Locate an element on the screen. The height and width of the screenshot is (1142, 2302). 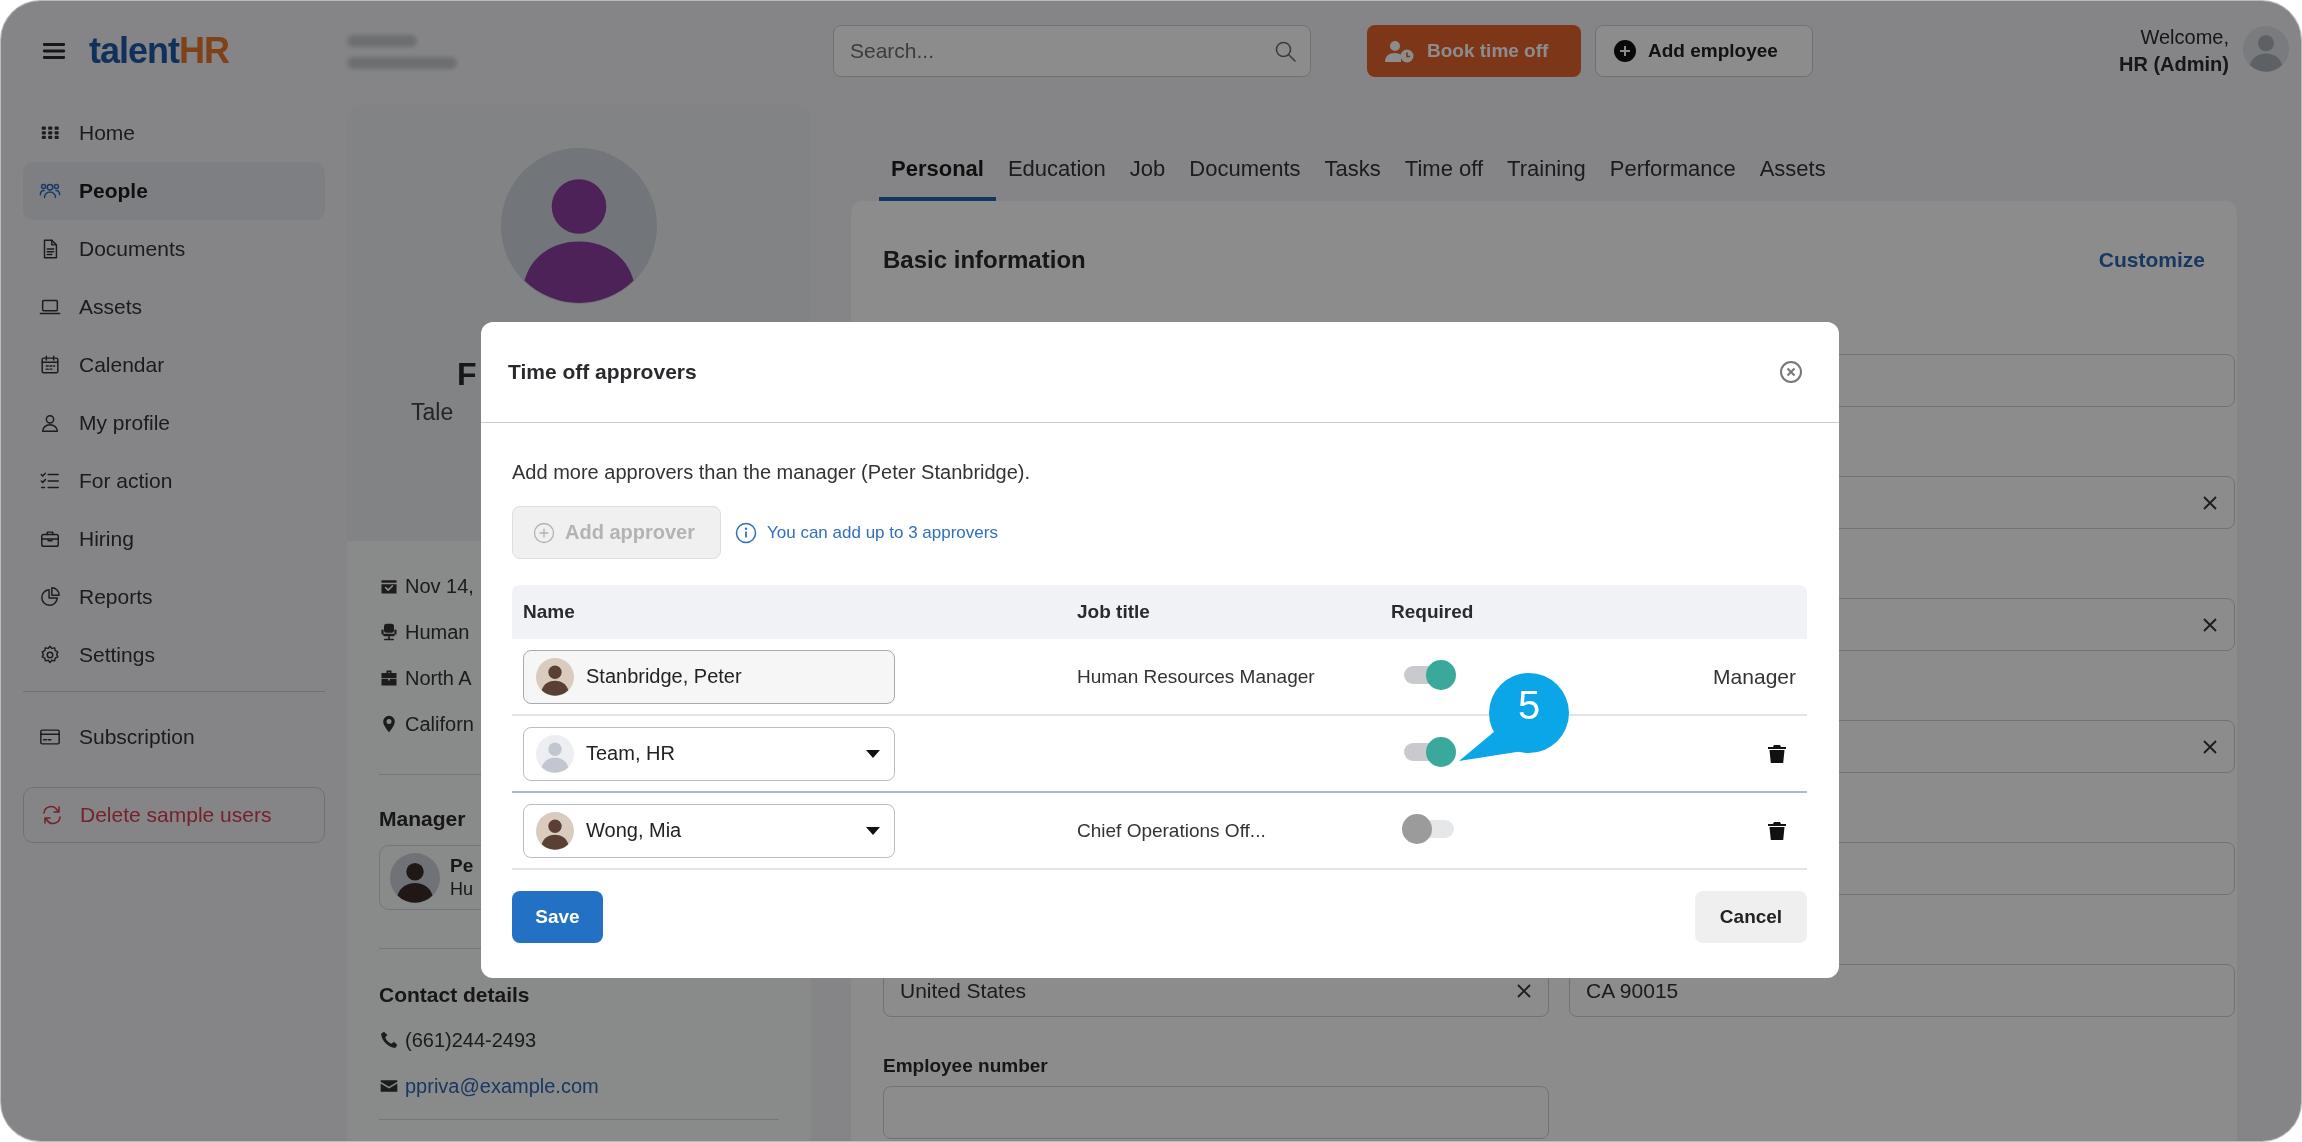
user-name: HR (Admin) is located at coordinates (2174, 64).